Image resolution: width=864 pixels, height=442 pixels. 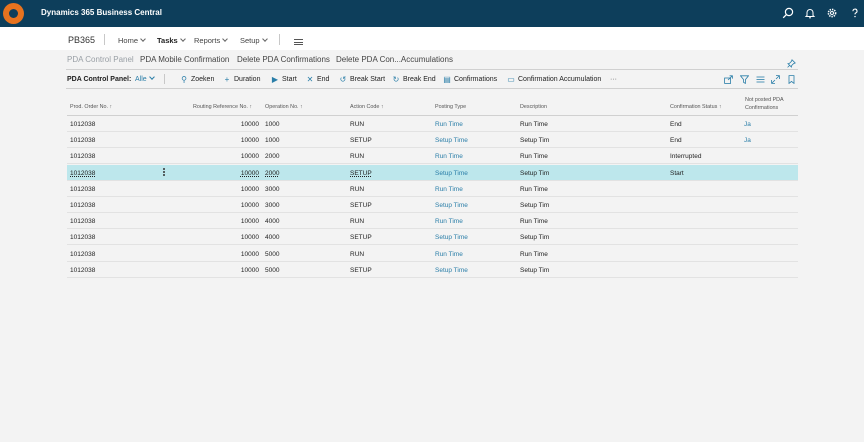 I want to click on expand-icon, so click(x=775, y=79).